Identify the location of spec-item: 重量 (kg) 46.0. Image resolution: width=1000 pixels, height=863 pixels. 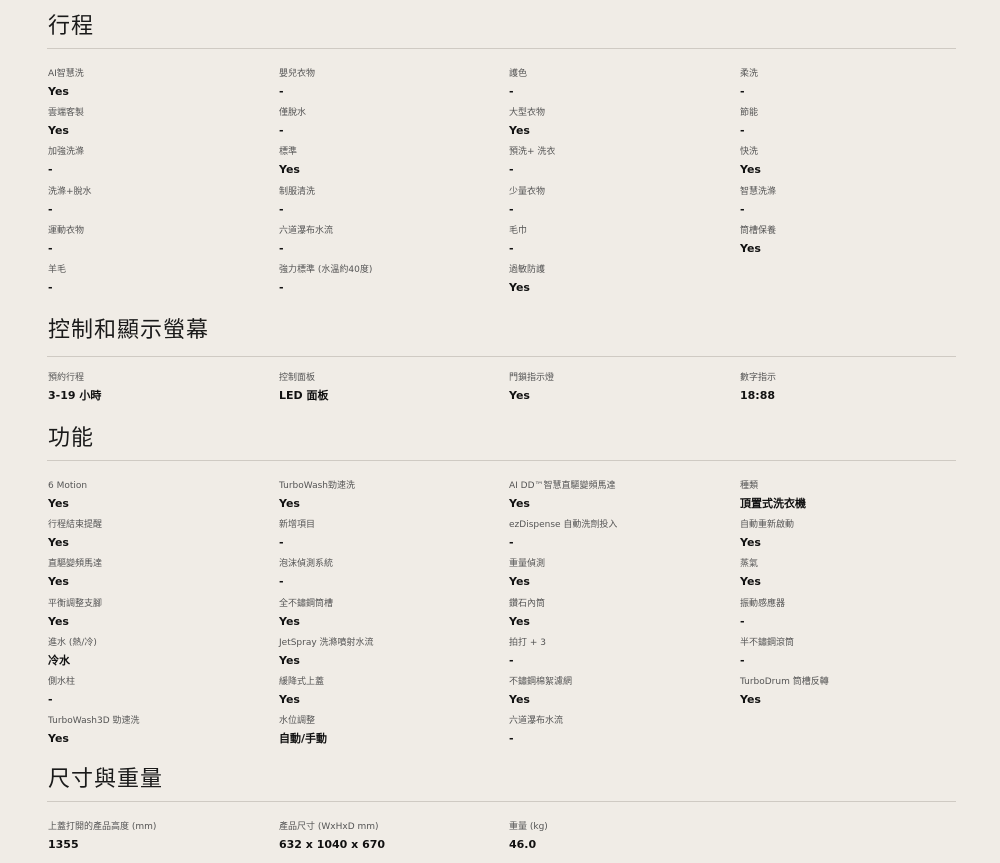
(619, 837).